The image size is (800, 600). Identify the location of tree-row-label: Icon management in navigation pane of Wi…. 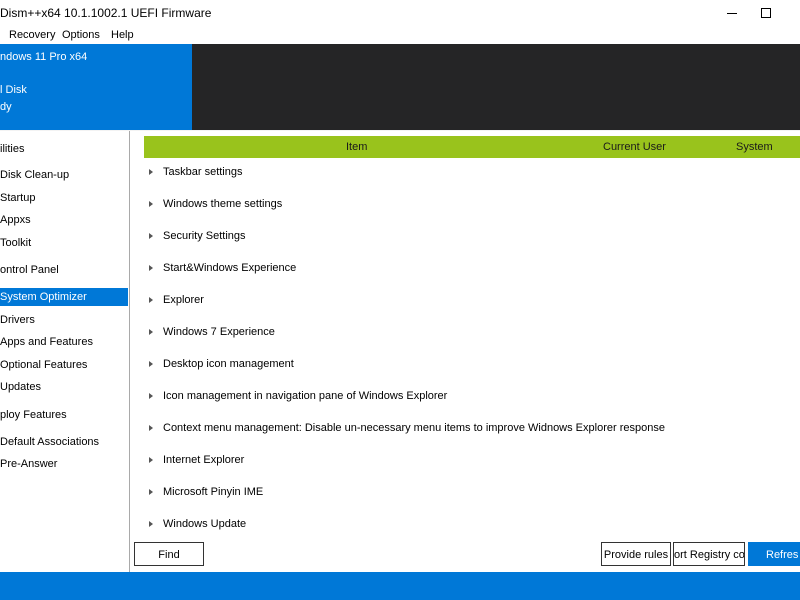
(305, 396).